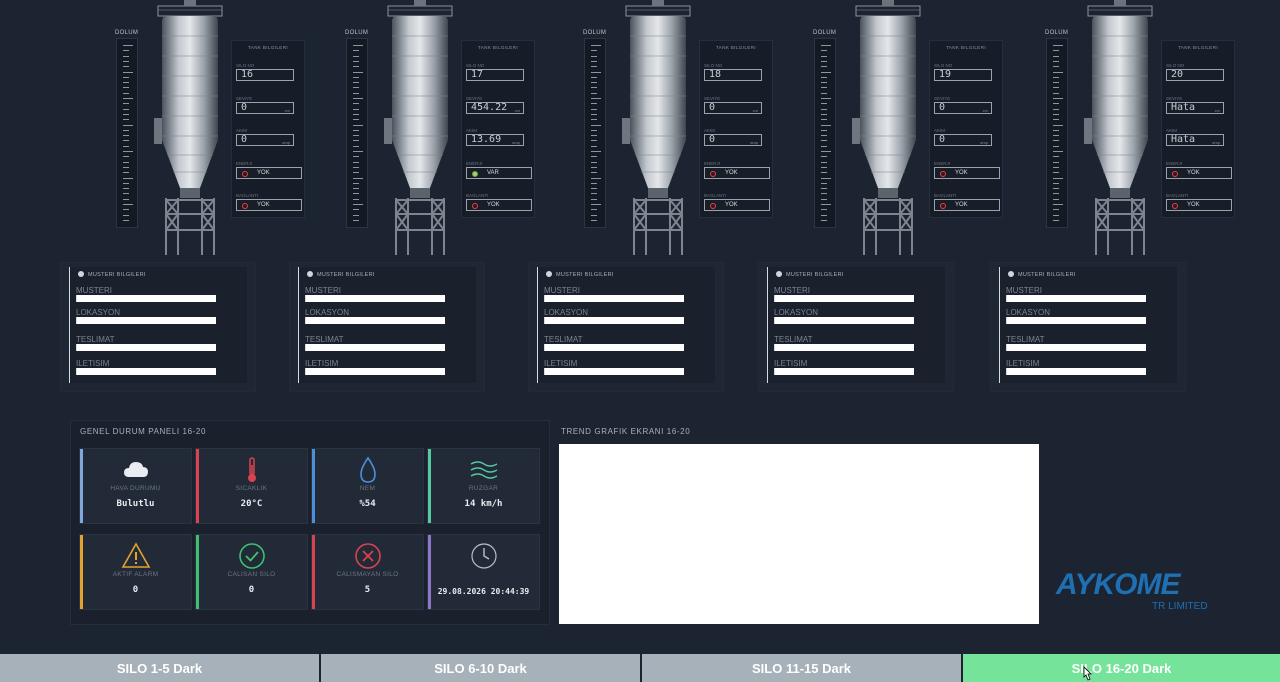 The image size is (1280, 682). Describe the element at coordinates (1195, 140) in the screenshot. I see `akim-value: Hata amp` at that location.